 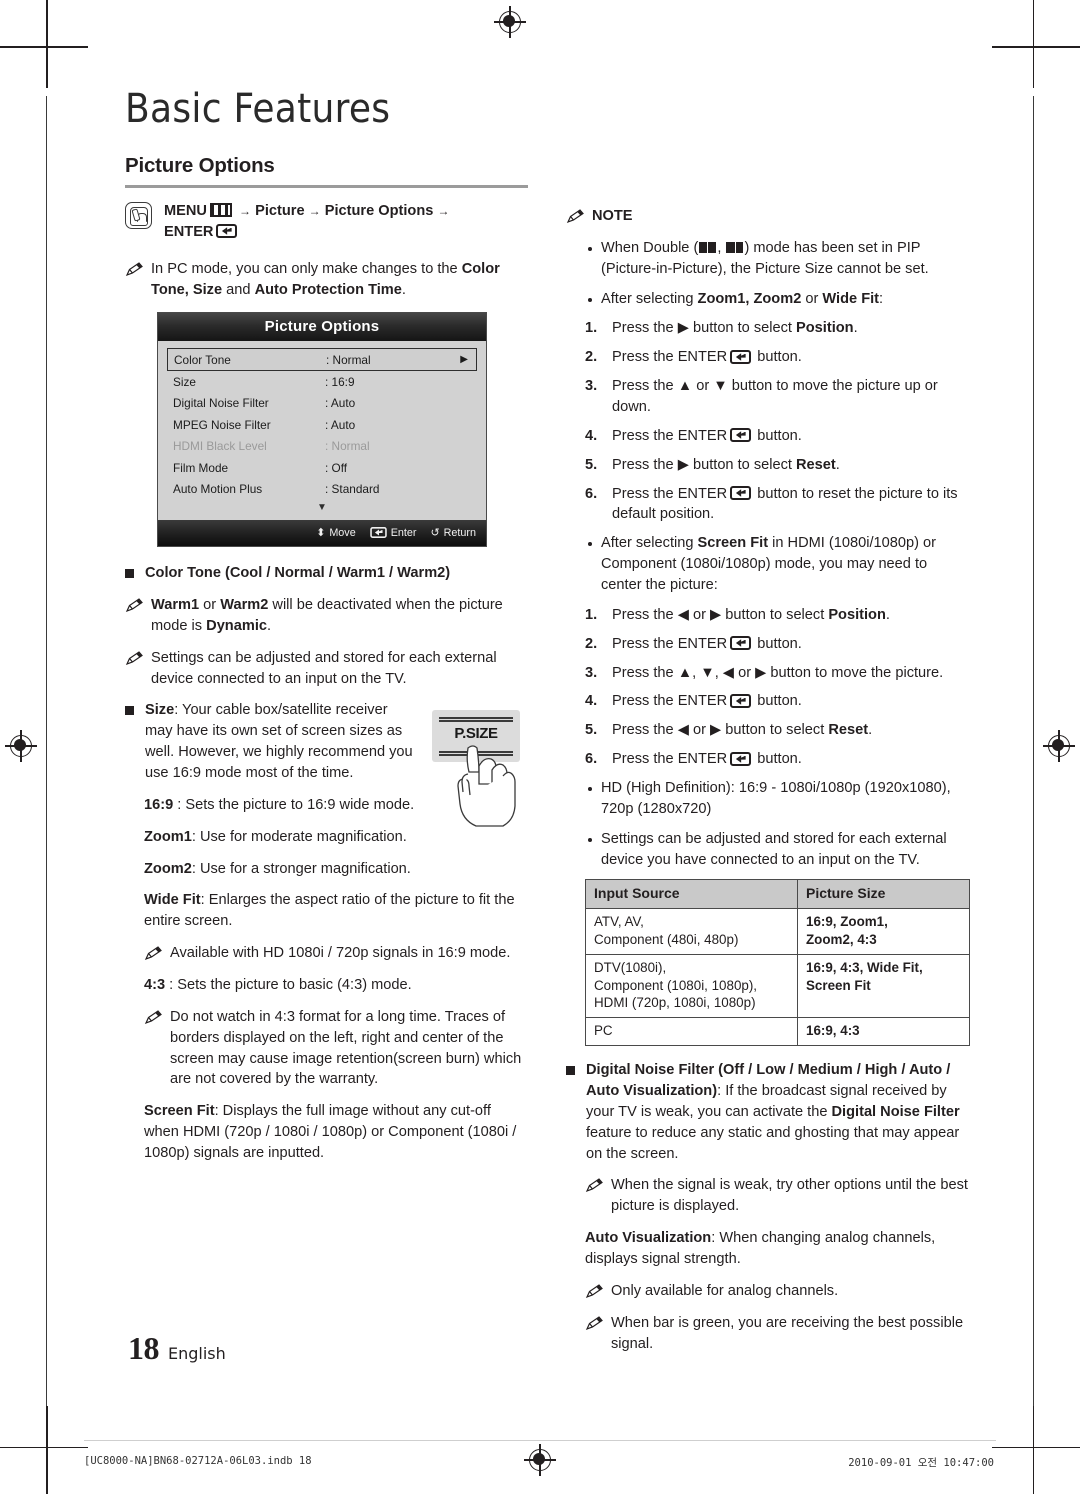 What do you see at coordinates (144, 1348) in the screenshot?
I see `page-number: 18` at bounding box center [144, 1348].